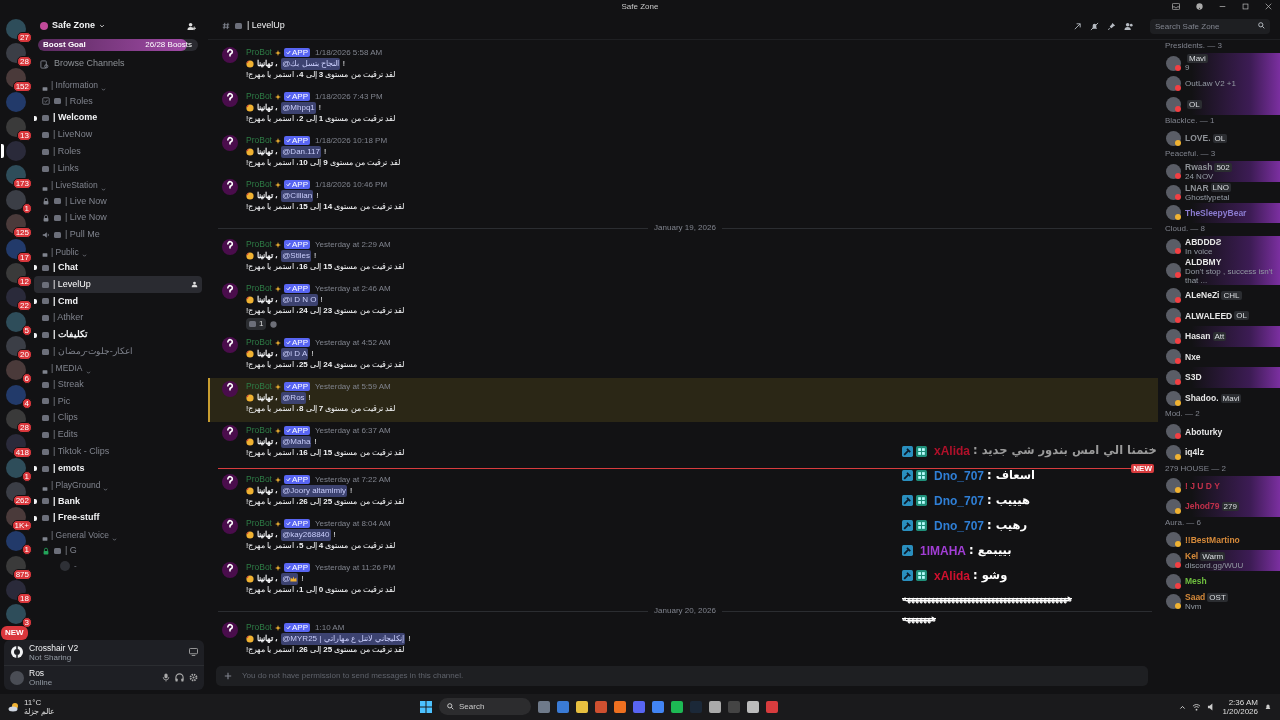 The height and width of the screenshot is (720, 1280). What do you see at coordinates (1199, 6) in the screenshot?
I see `help-icon` at bounding box center [1199, 6].